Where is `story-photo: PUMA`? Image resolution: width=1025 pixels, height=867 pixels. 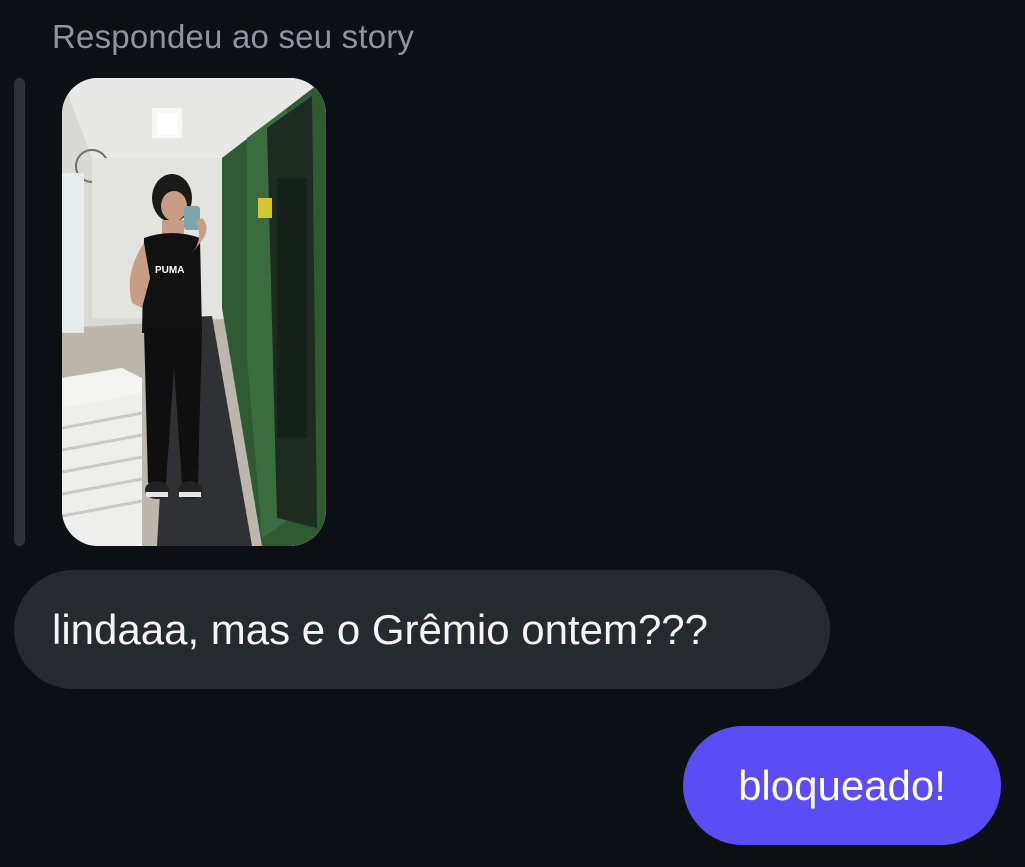 story-photo: PUMA is located at coordinates (194, 312).